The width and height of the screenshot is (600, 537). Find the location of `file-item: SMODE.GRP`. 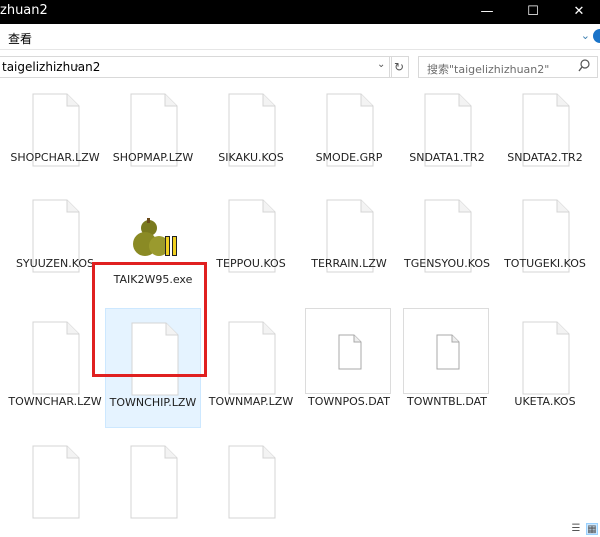

file-item: SMODE.GRP is located at coordinates (349, 141).